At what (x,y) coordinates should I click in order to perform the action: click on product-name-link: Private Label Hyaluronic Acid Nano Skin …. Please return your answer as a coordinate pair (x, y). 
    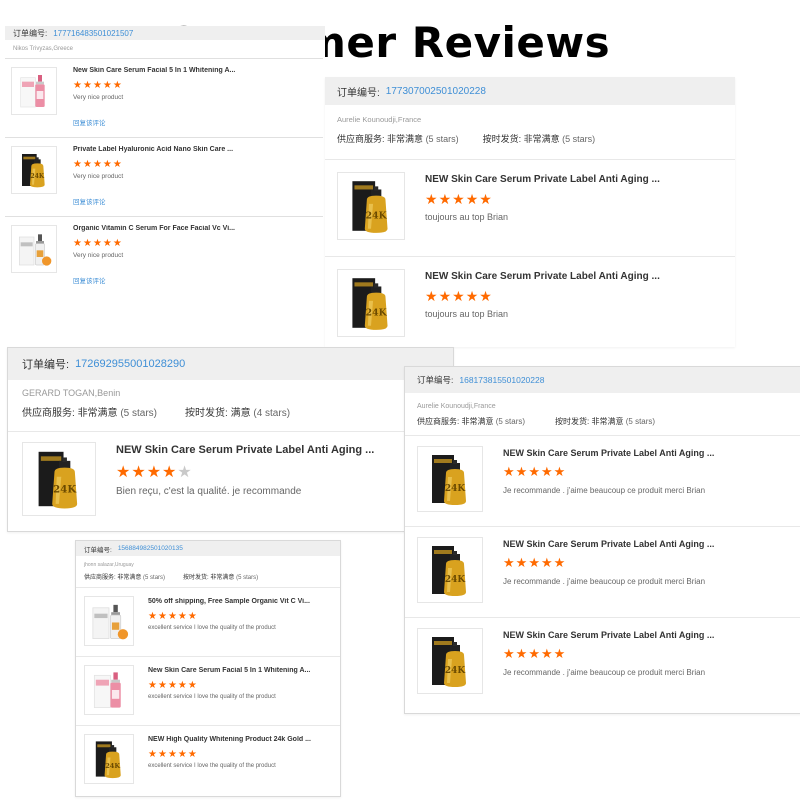
    Looking at the image, I should click on (193, 149).